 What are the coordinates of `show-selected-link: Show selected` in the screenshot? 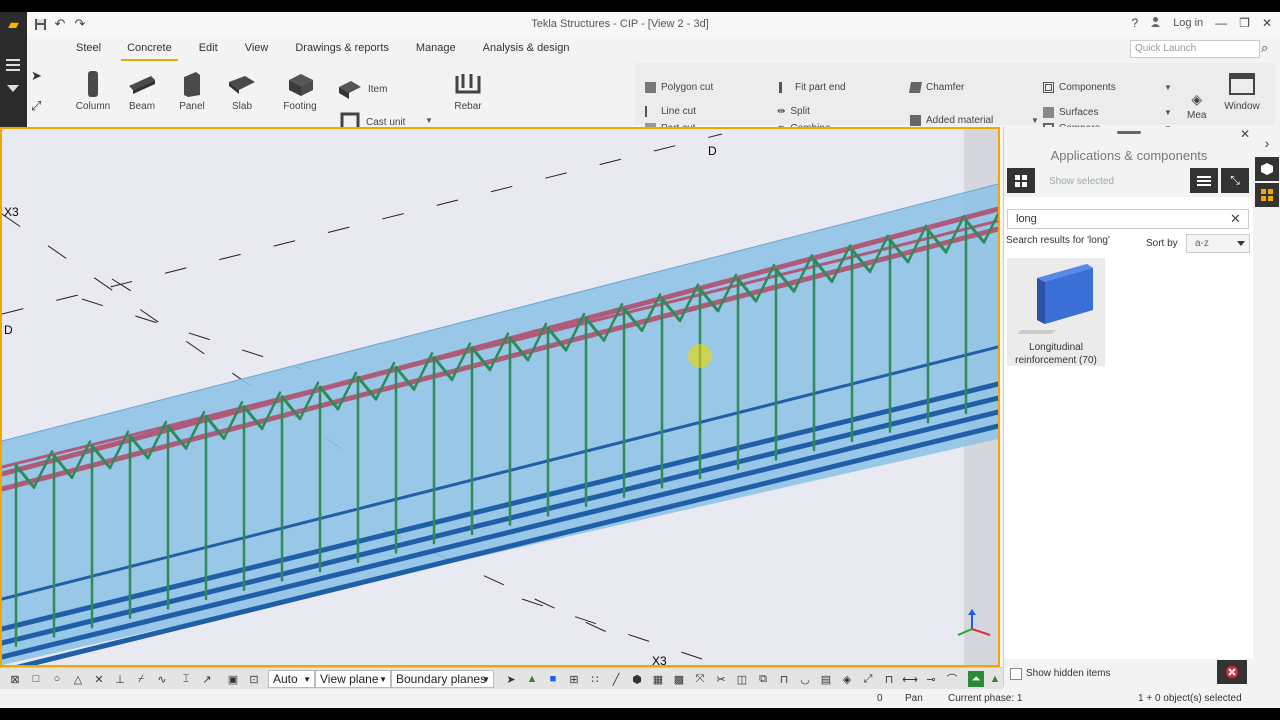 It's located at (1081, 181).